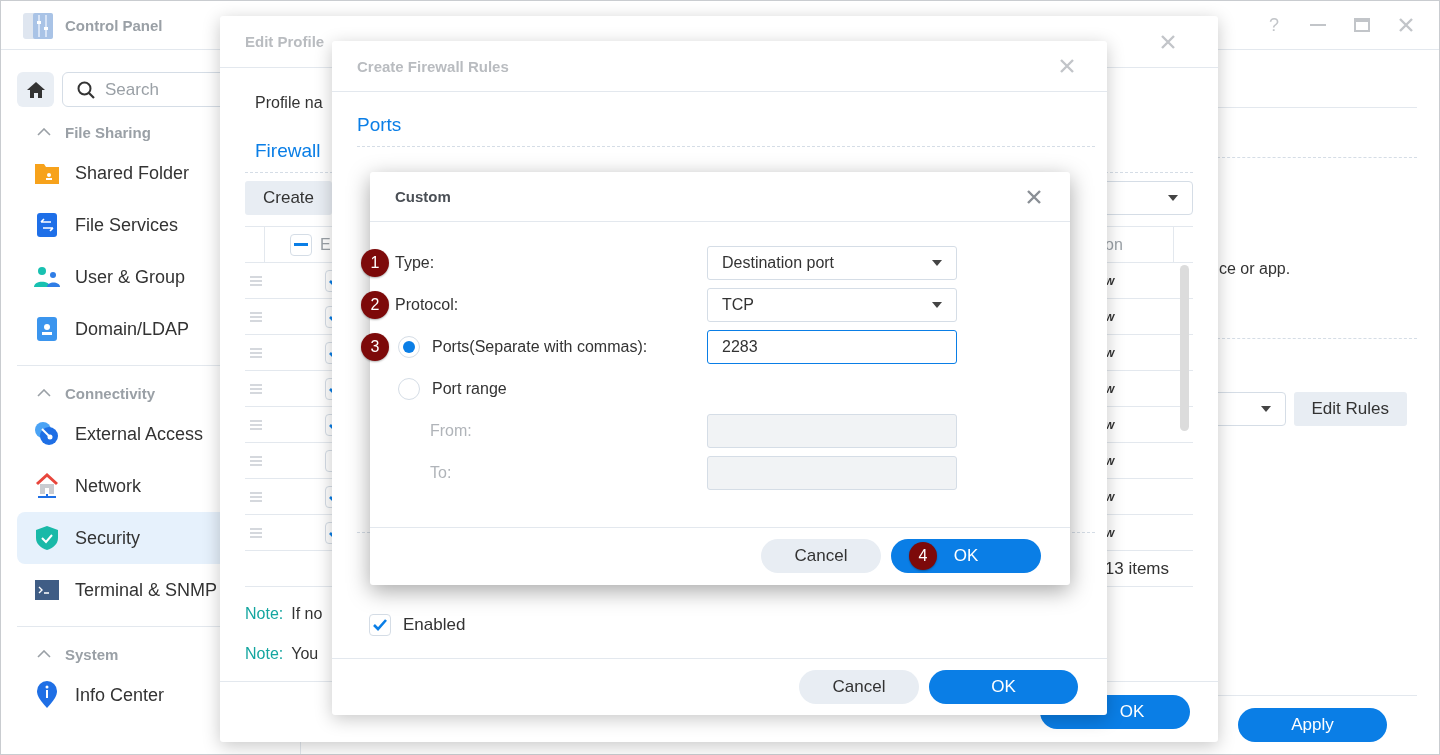 The width and height of the screenshot is (1440, 755). Describe the element at coordinates (1255, 269) in the screenshot. I see `hint-text: ce or app.` at that location.